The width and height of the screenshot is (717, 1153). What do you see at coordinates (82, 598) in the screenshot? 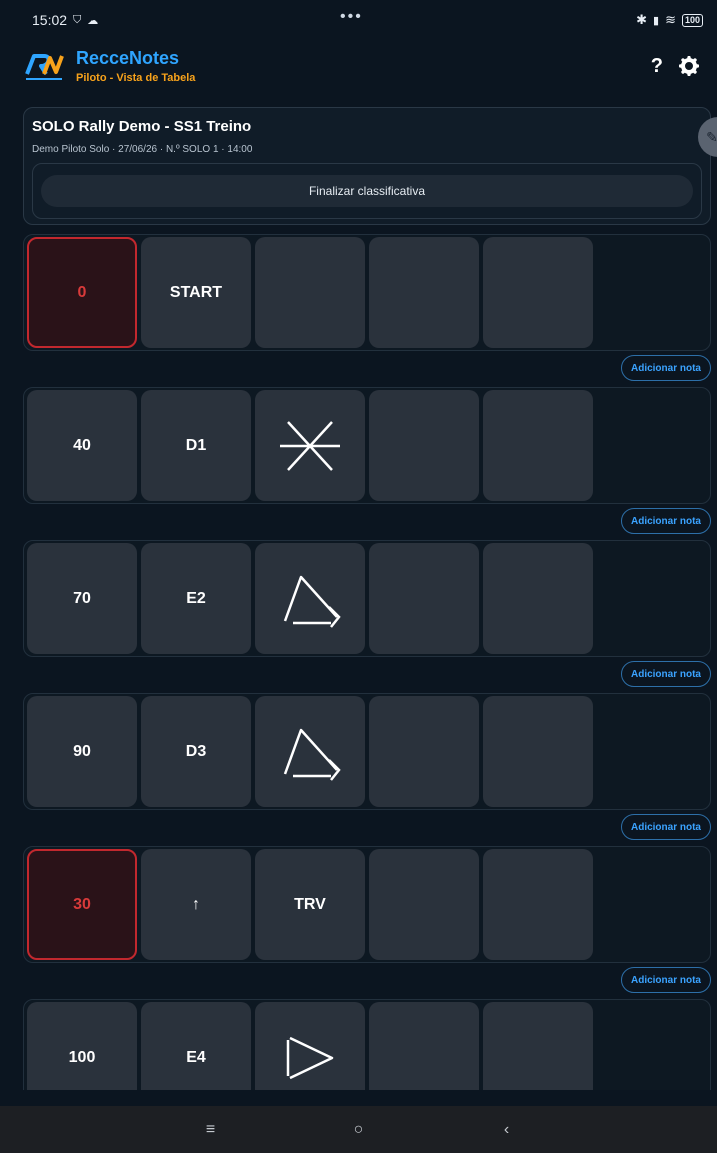
I see `distance-cell: 70` at bounding box center [82, 598].